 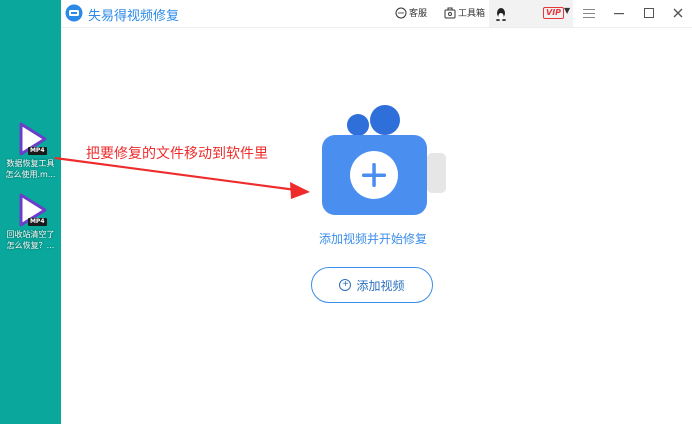 What do you see at coordinates (182, 177) in the screenshot?
I see `red-arrow-annotation` at bounding box center [182, 177].